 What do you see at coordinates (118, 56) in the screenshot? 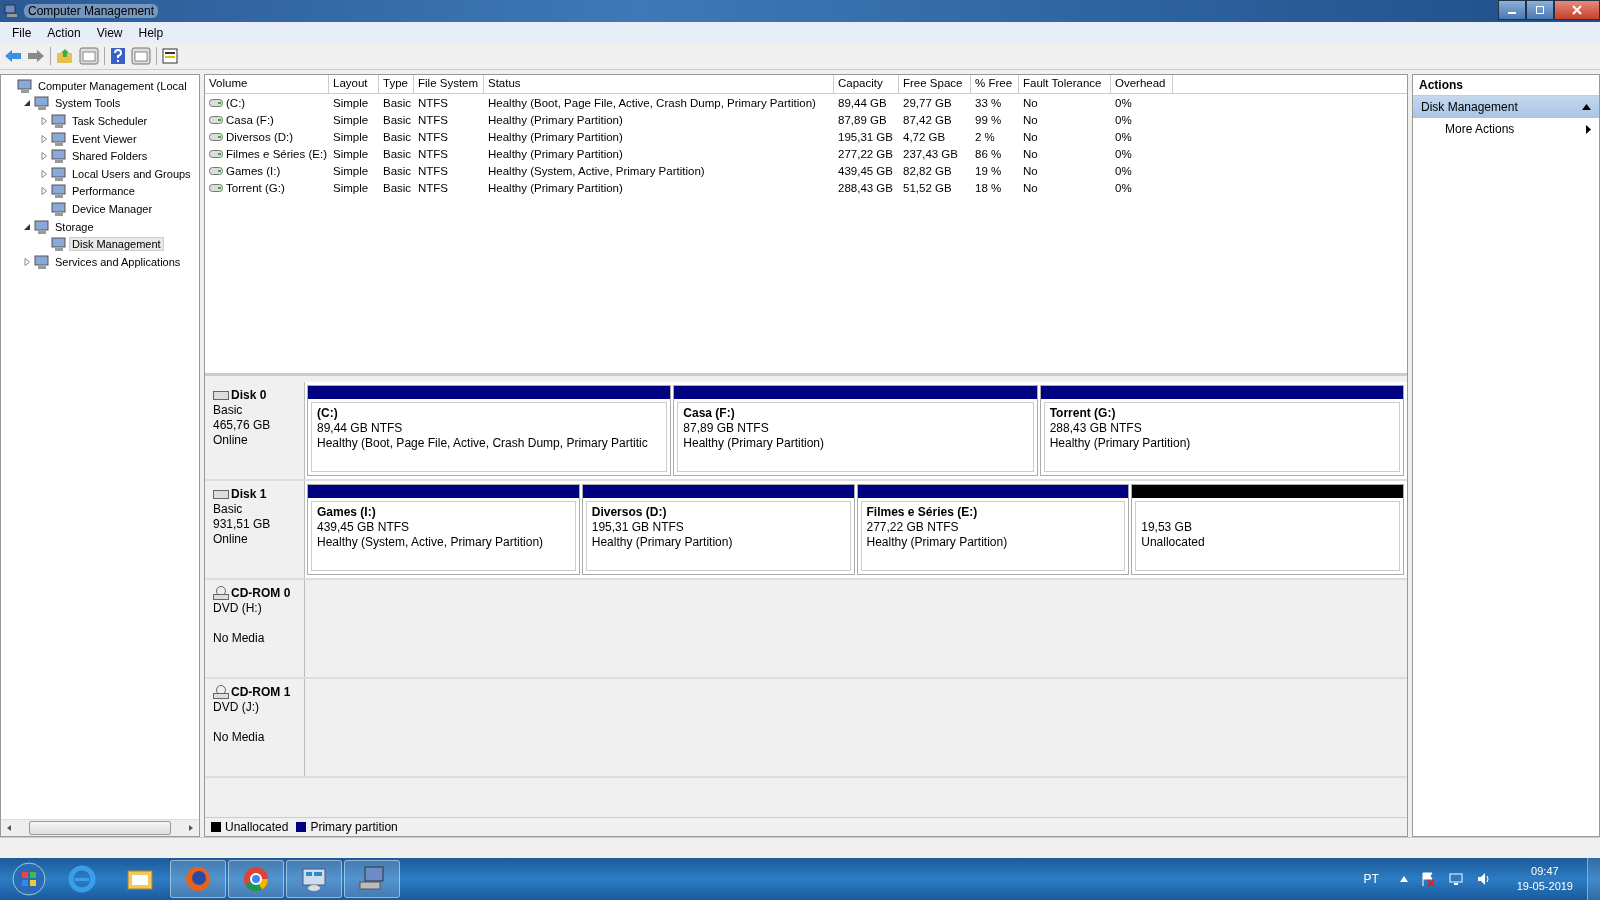
I see `help-icon` at bounding box center [118, 56].